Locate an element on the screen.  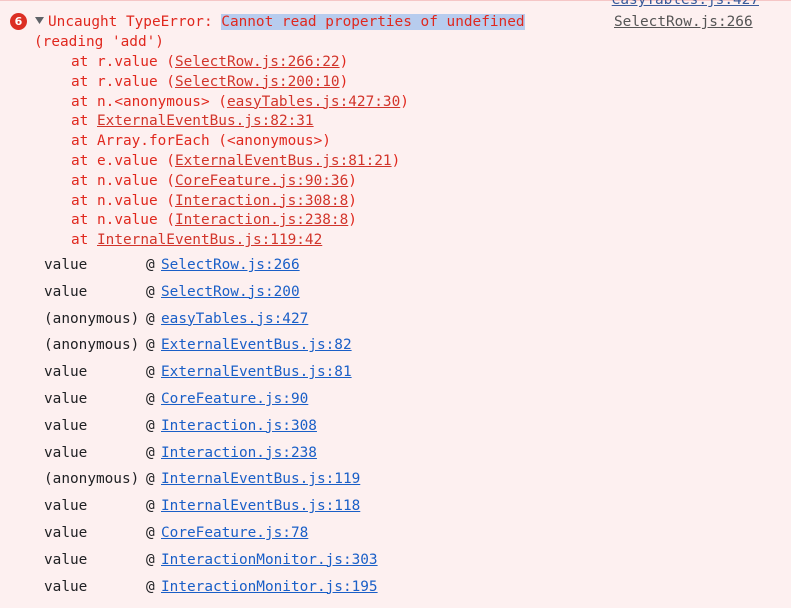
stack-frame-location-link: Interaction.js:308:8 is located at coordinates (261, 201).